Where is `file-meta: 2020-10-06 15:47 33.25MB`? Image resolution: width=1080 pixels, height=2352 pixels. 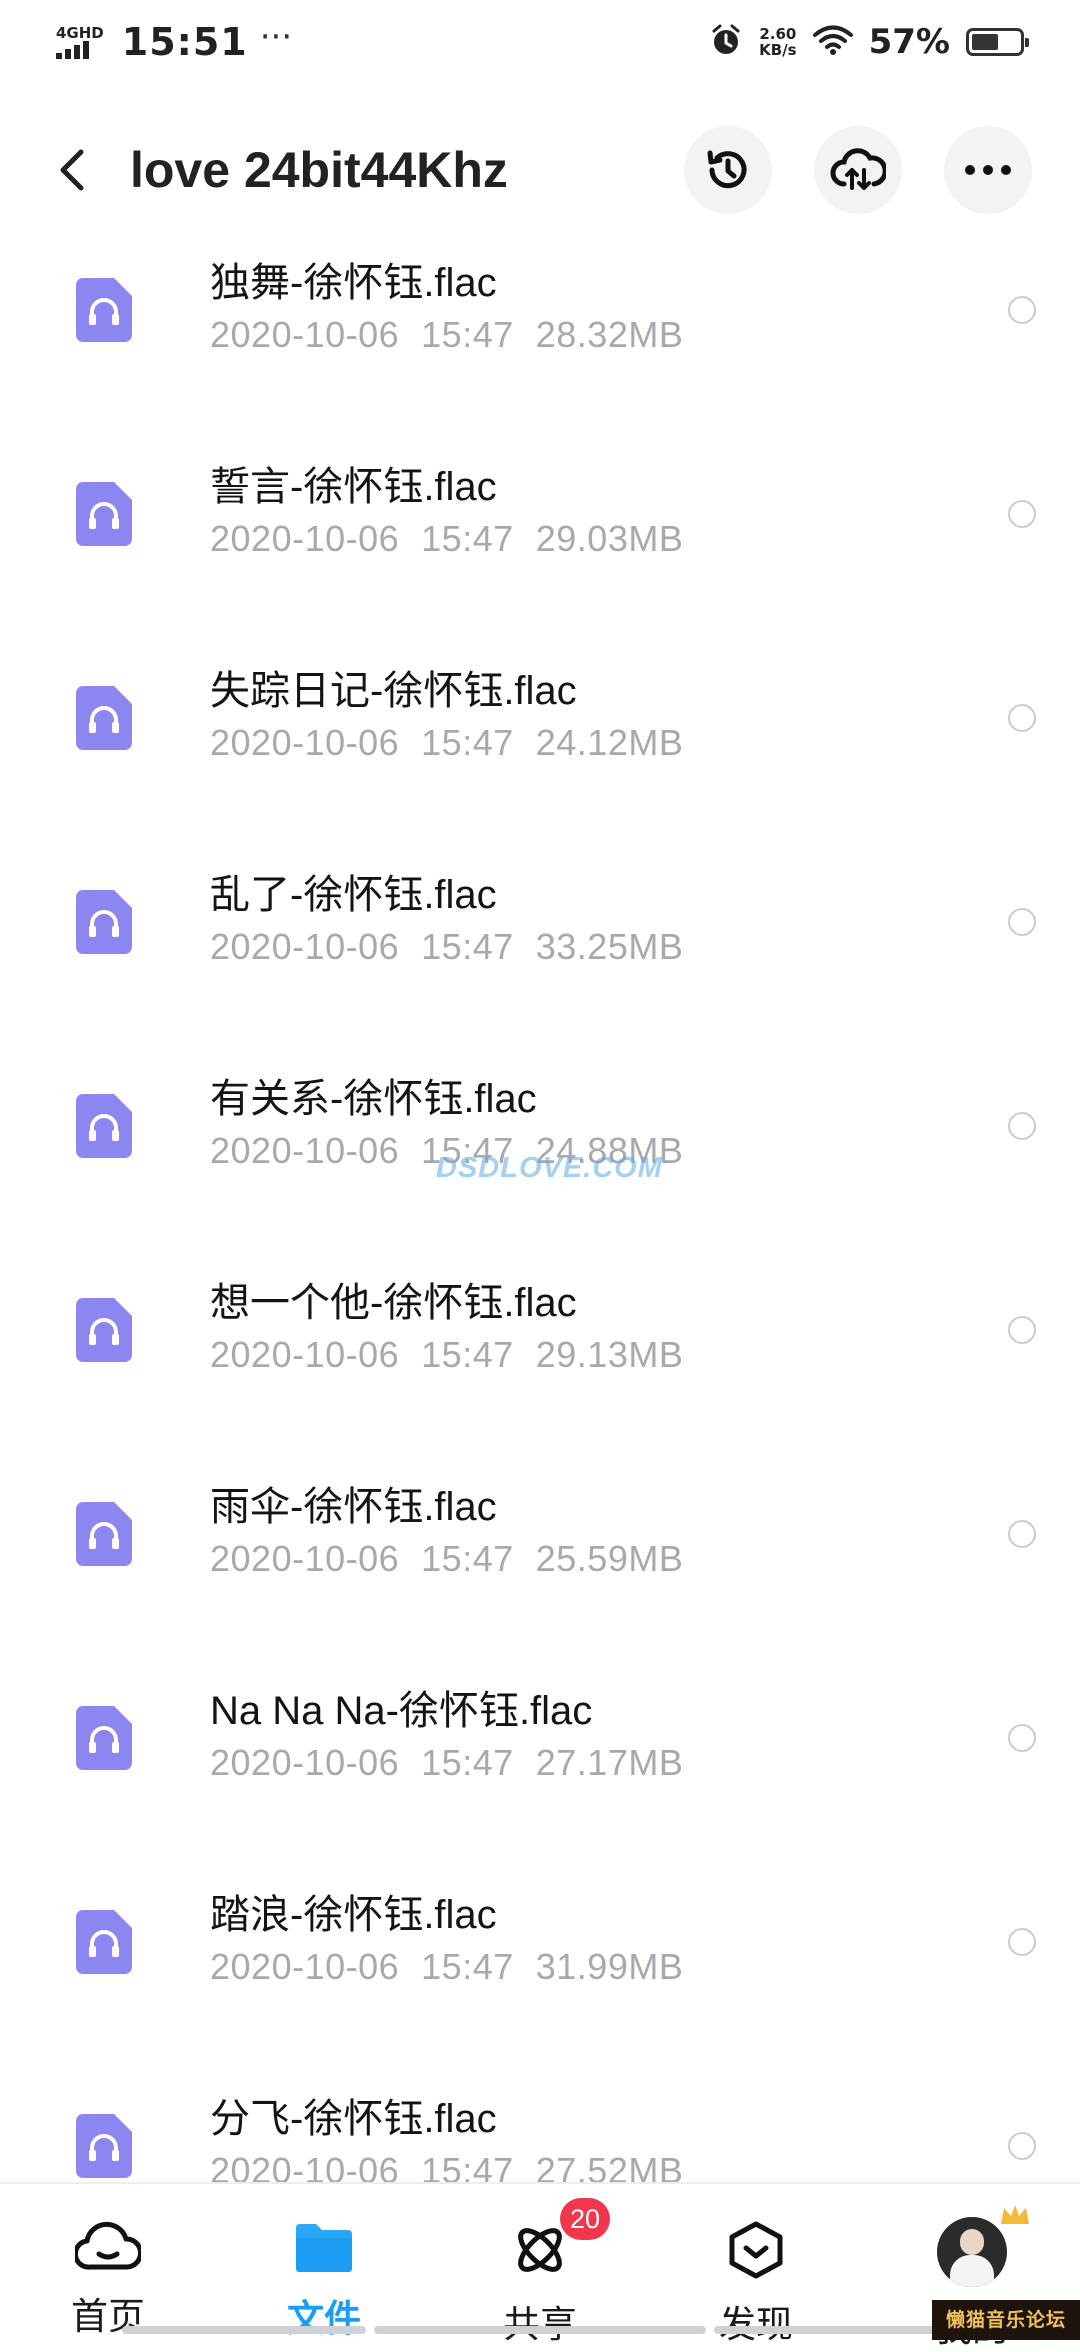 file-meta: 2020-10-06 15:47 33.25MB is located at coordinates (446, 947).